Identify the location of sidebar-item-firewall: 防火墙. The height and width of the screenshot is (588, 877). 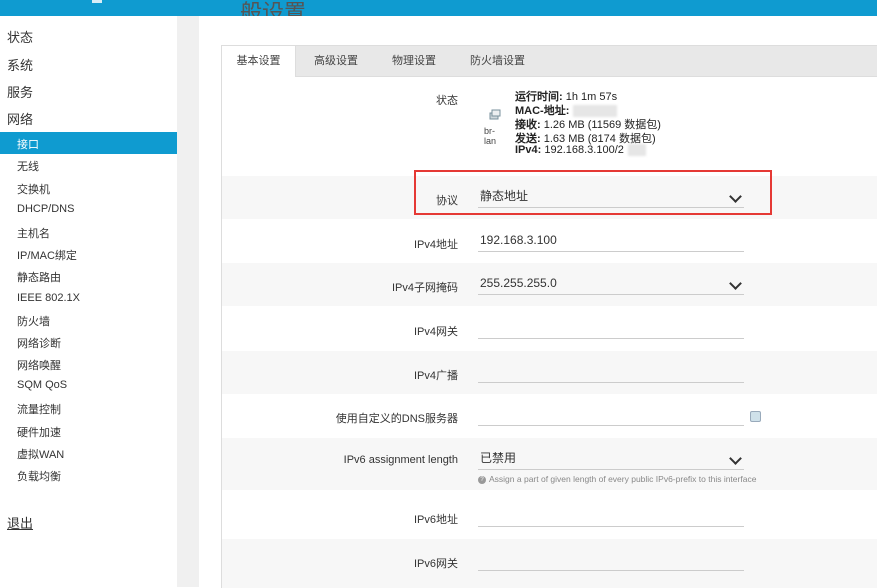
(33, 321).